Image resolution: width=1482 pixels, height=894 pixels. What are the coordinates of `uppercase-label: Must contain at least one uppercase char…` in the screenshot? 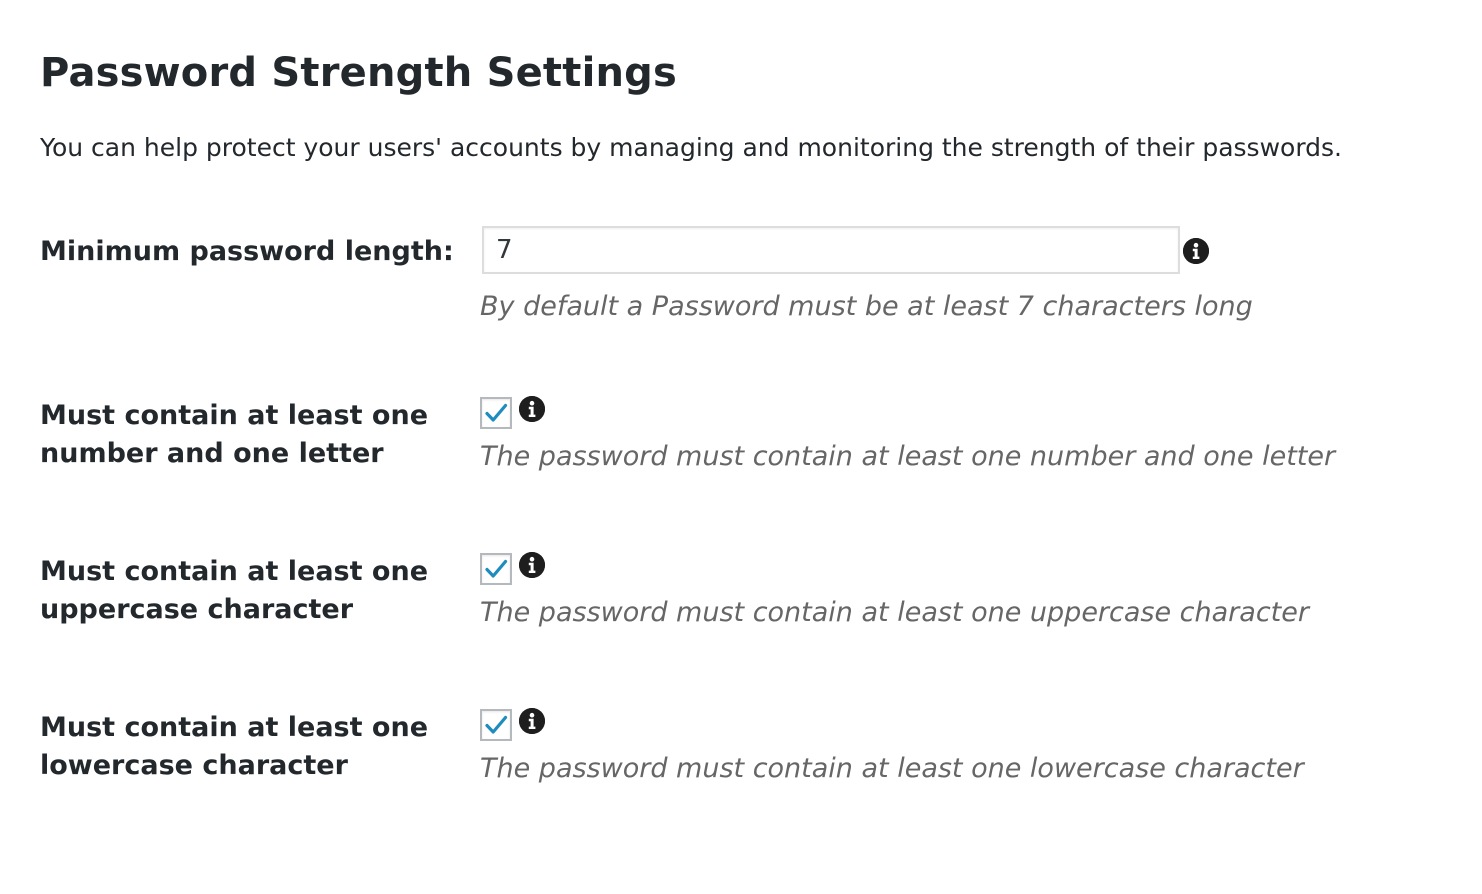 It's located at (234, 590).